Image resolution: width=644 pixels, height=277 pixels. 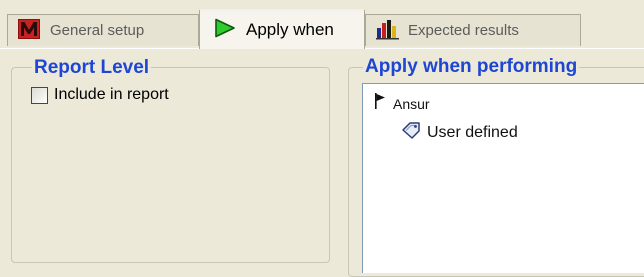 What do you see at coordinates (388, 31) in the screenshot?
I see `bar-chart-icon` at bounding box center [388, 31].